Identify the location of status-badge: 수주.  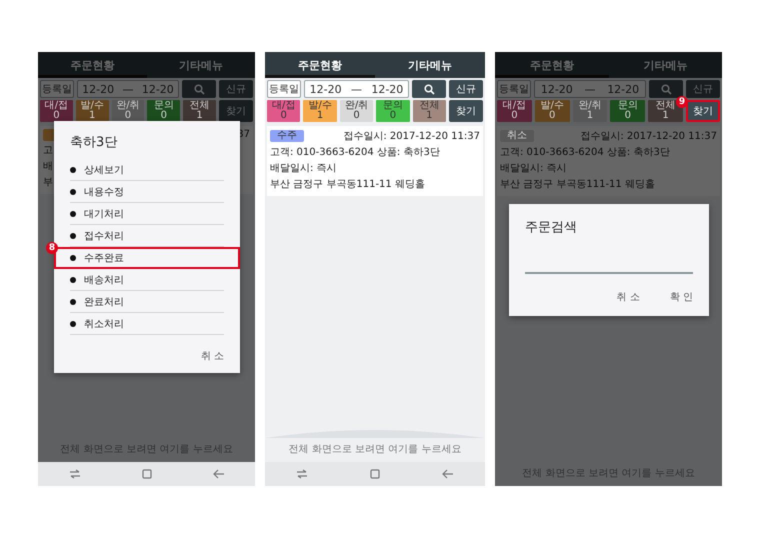
(287, 136).